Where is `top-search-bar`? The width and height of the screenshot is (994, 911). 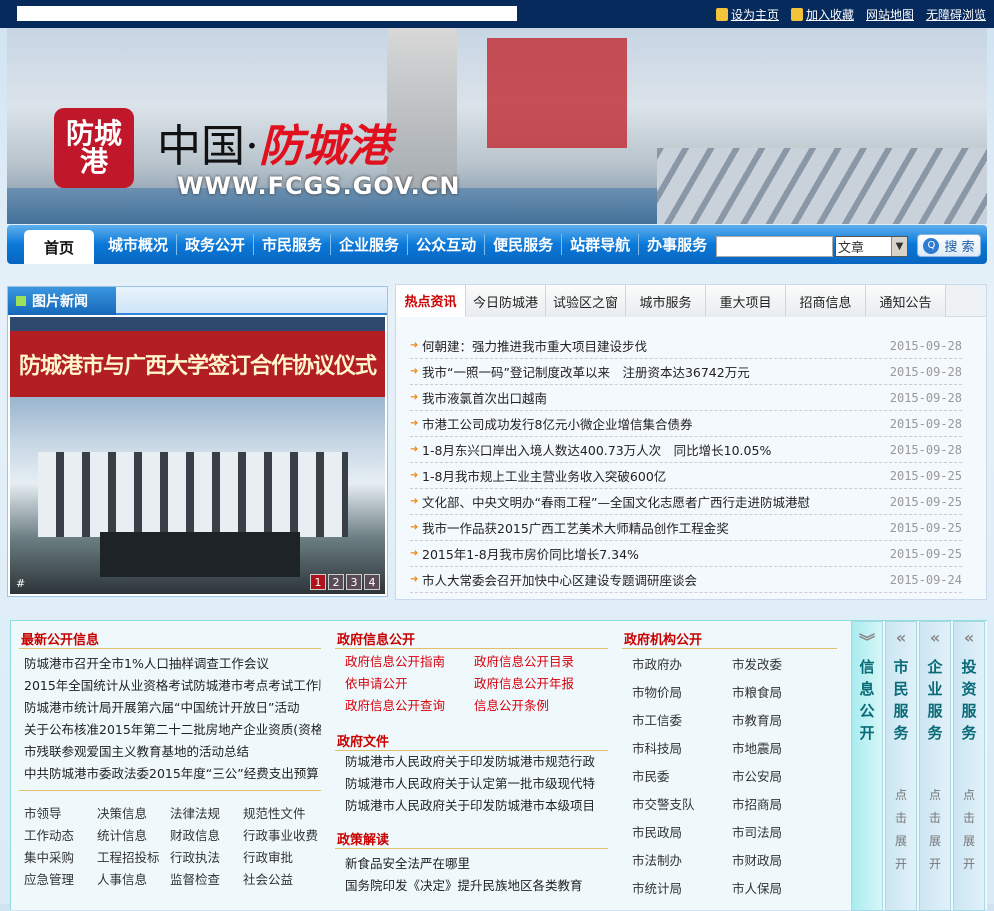 top-search-bar is located at coordinates (267, 13).